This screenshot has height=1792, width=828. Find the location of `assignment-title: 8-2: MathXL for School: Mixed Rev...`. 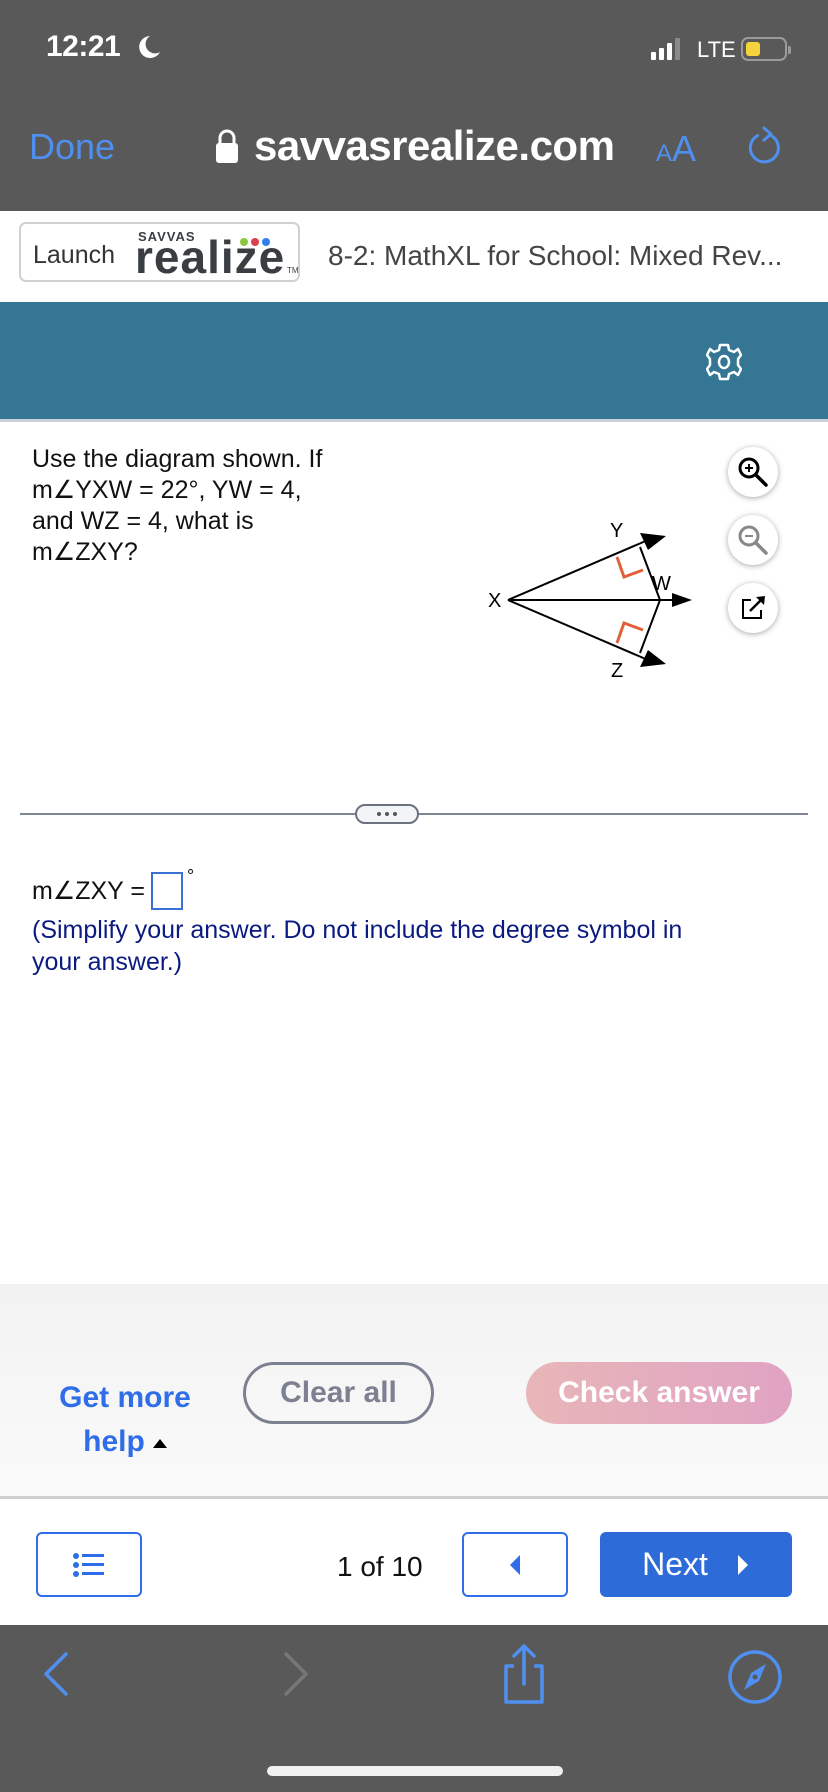

assignment-title: 8-2: MathXL for School: Mixed Rev... is located at coordinates (555, 255).